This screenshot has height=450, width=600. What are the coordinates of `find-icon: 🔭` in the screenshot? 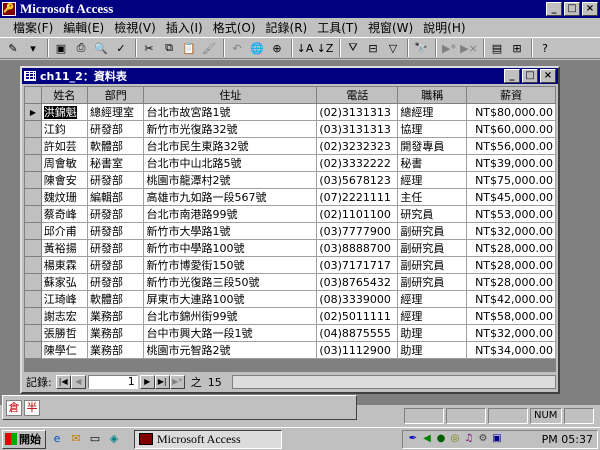 It's located at (421, 48).